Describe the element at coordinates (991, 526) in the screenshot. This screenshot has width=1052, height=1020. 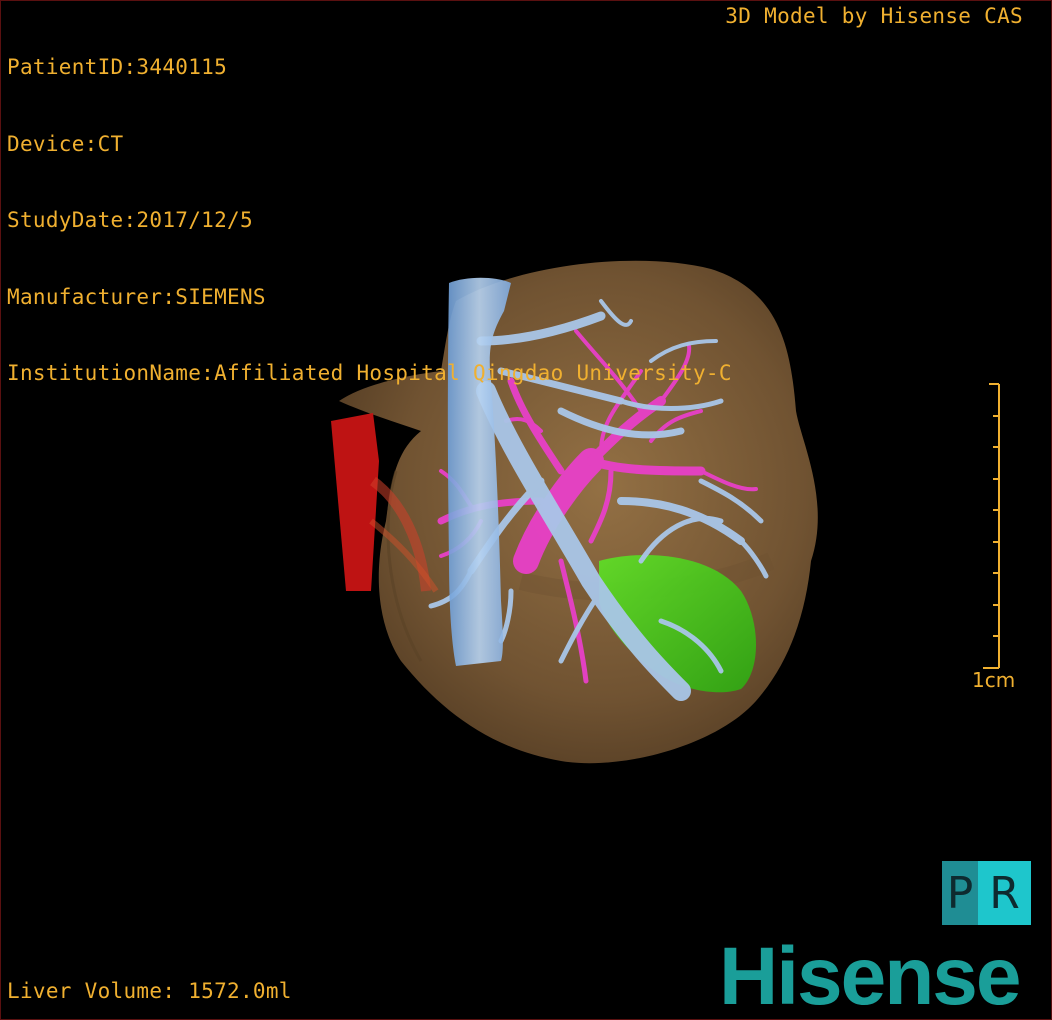
I see `scale-bar` at that location.